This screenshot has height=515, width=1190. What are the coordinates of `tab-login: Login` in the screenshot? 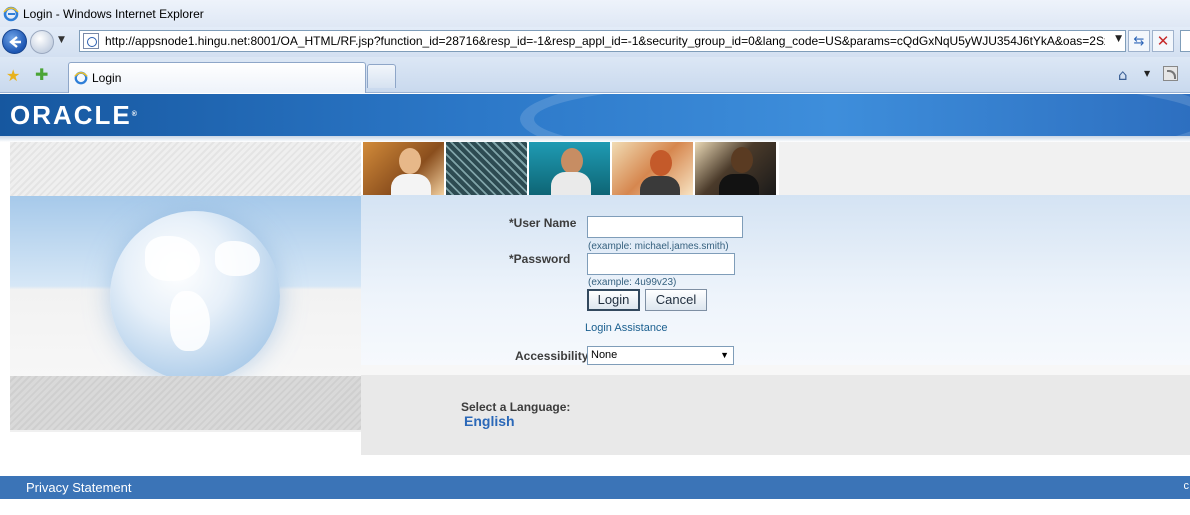 It's located at (217, 77).